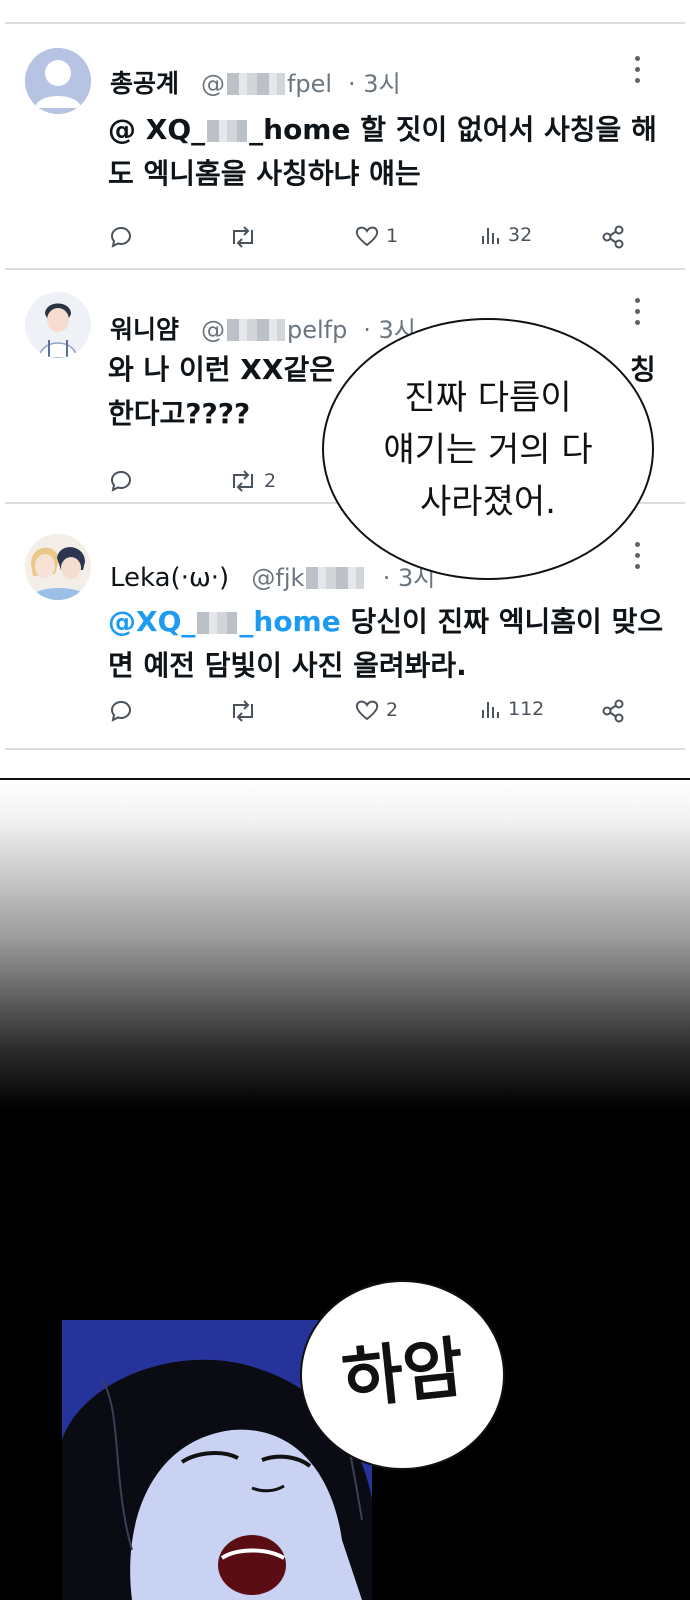 Image resolution: width=690 pixels, height=1600 pixels. Describe the element at coordinates (270, 481) in the screenshot. I see `retweet-count: 2` at that location.